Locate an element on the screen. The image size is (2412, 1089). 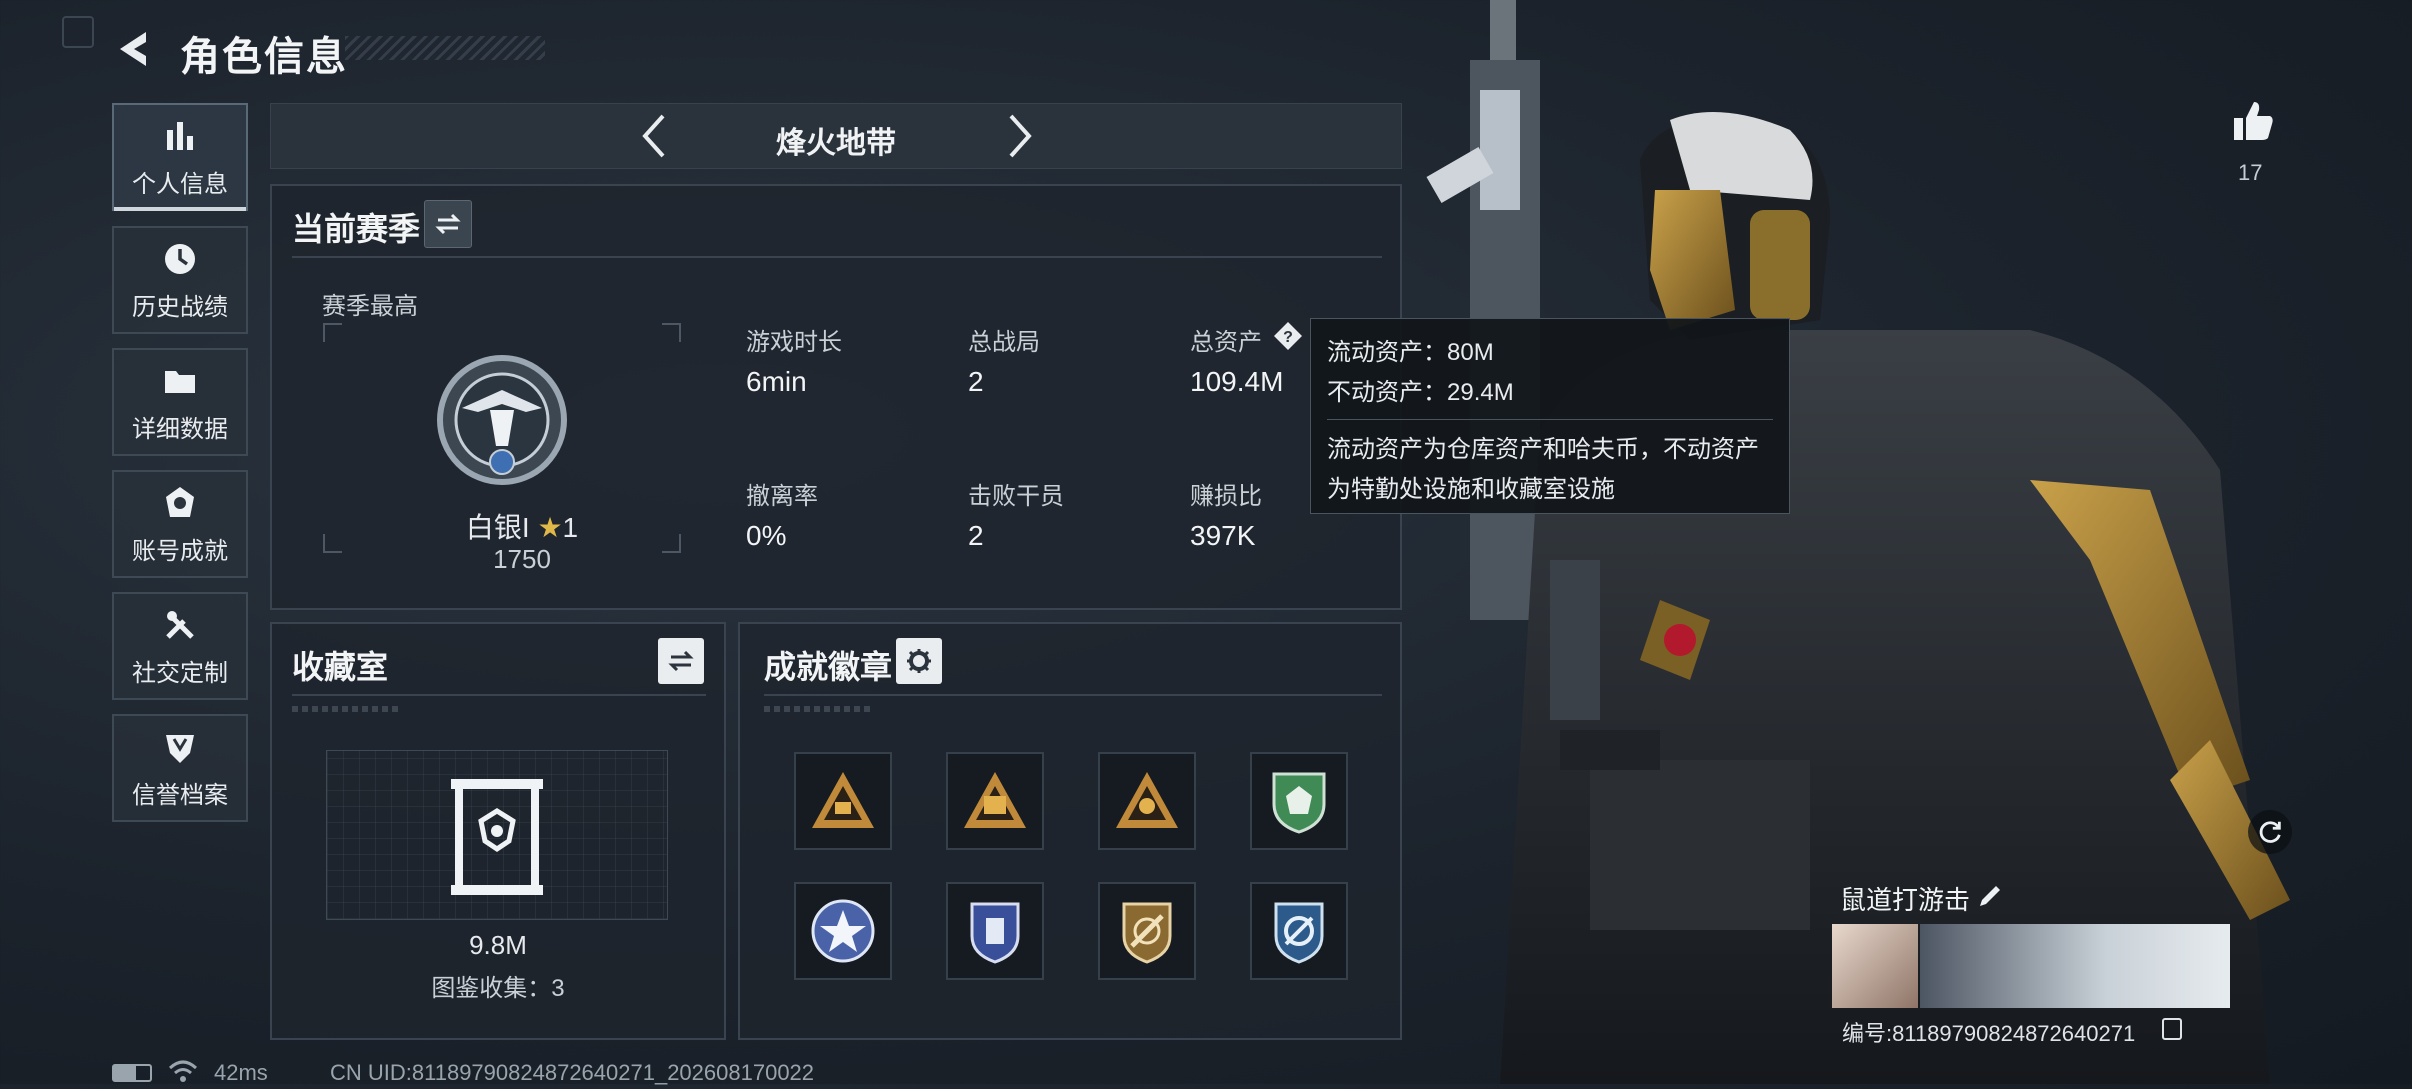
stat-value: 2 is located at coordinates (976, 381).